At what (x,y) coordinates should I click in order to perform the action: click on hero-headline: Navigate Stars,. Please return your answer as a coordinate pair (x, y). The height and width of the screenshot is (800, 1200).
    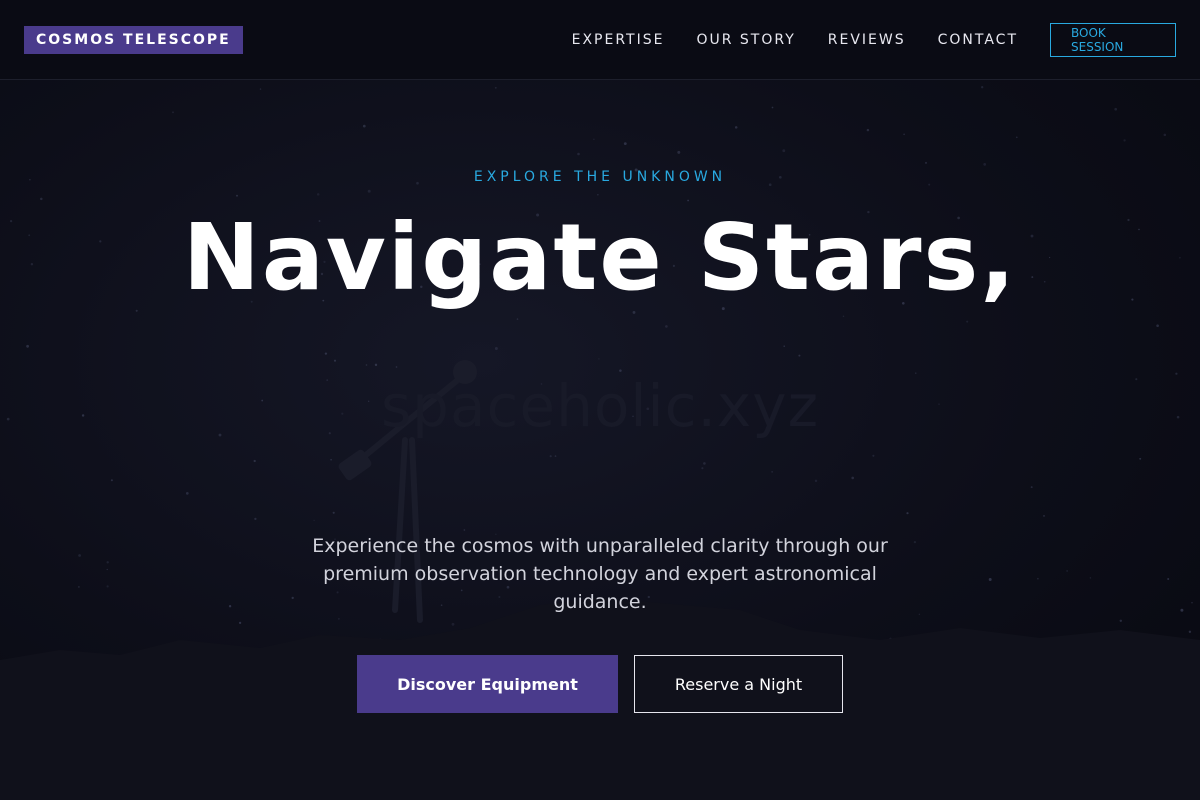
    Looking at the image, I should click on (600, 257).